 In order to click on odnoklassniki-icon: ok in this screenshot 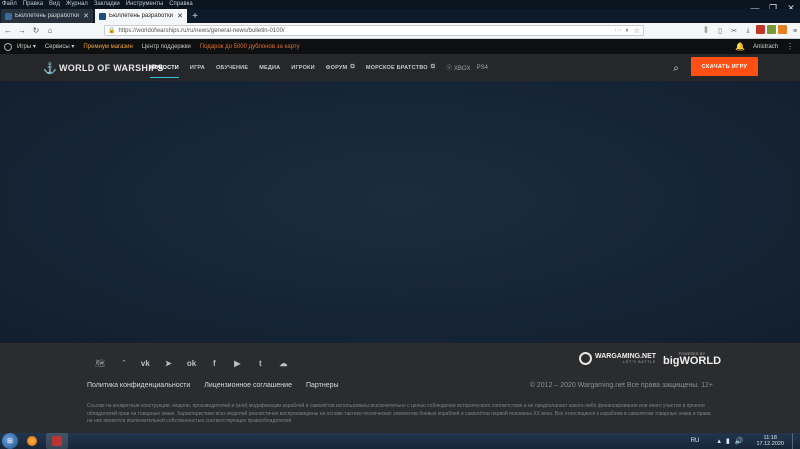, I will do `click(191, 363)`.